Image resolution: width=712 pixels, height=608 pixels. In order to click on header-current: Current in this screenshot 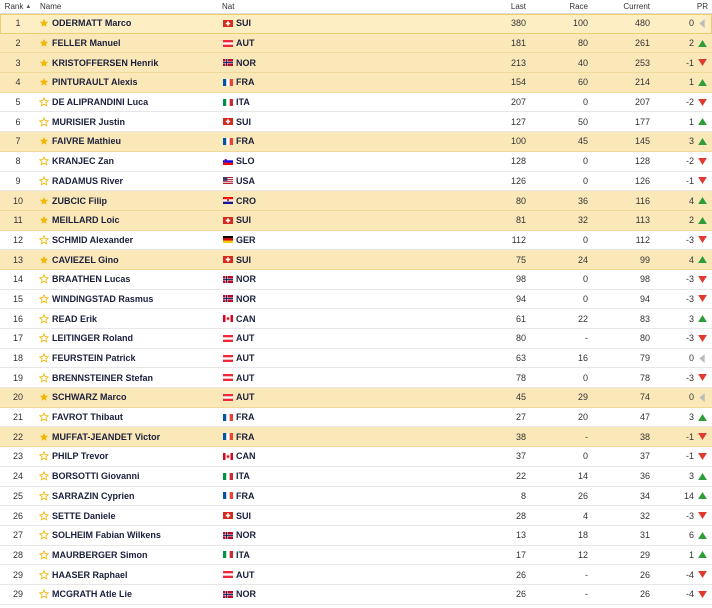, I will do `click(620, 6)`.